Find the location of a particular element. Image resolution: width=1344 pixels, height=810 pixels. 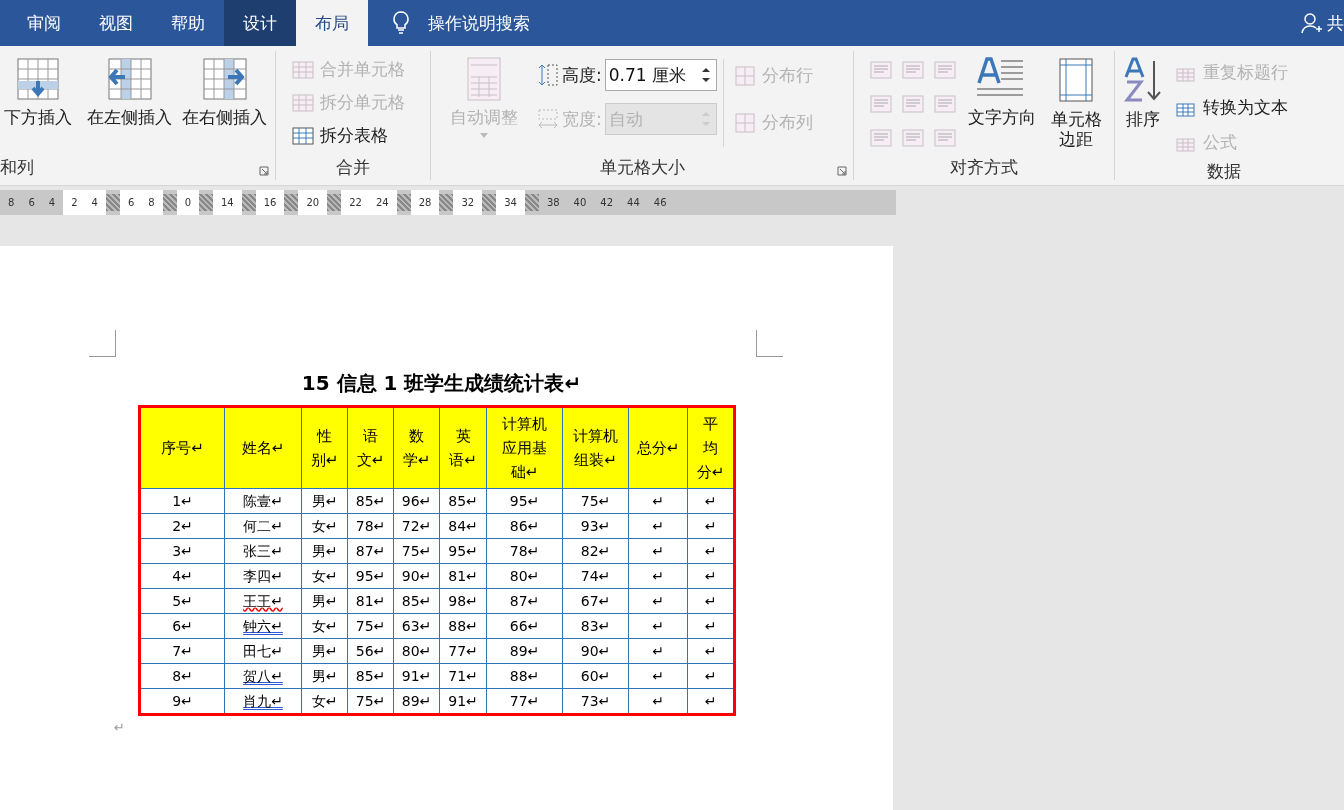

ruler-number: 2 is located at coordinates (74, 202).